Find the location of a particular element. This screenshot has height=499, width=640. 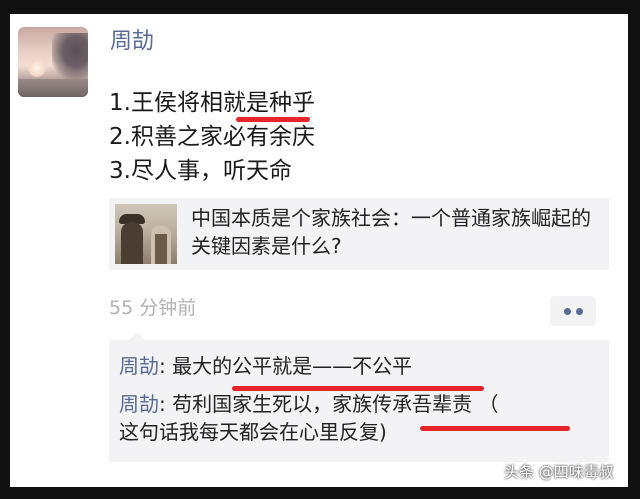

photo-border-right is located at coordinates (634, 249).